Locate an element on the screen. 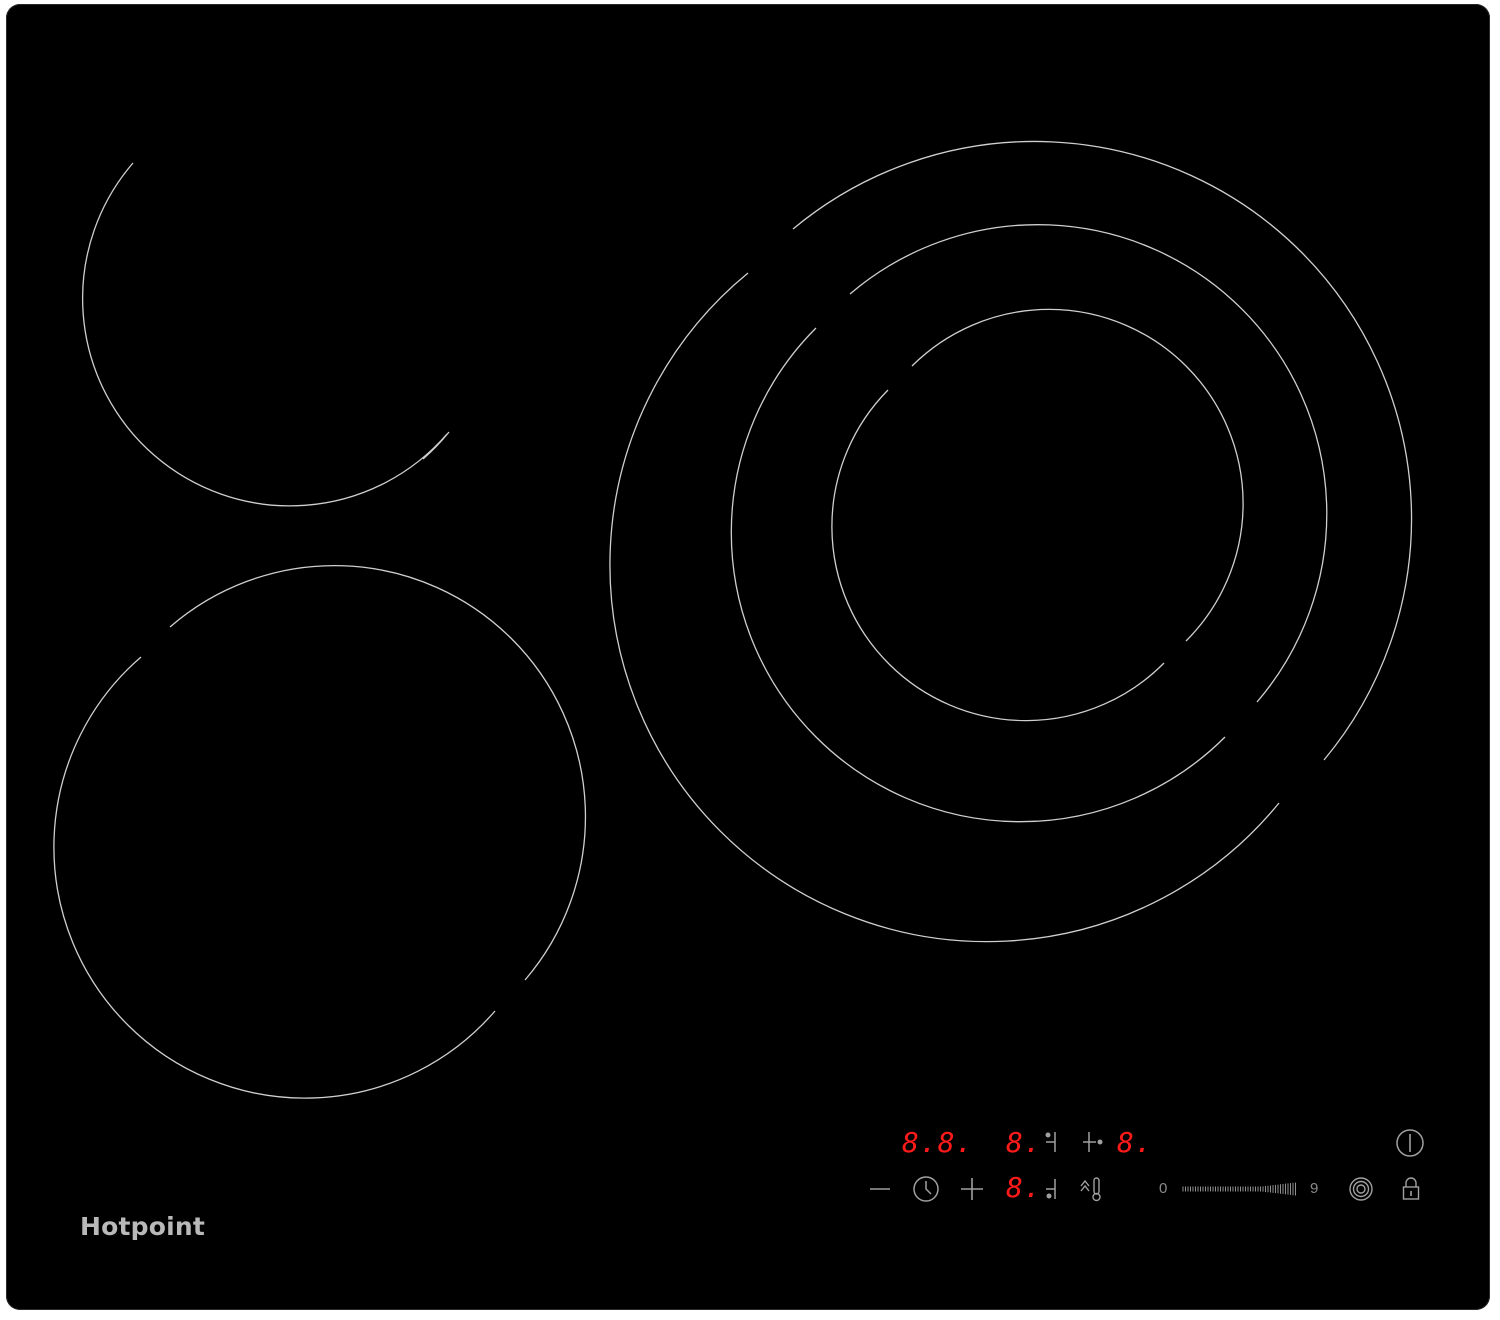  zone-right-middle-ring-a is located at coordinates (1088, 463).